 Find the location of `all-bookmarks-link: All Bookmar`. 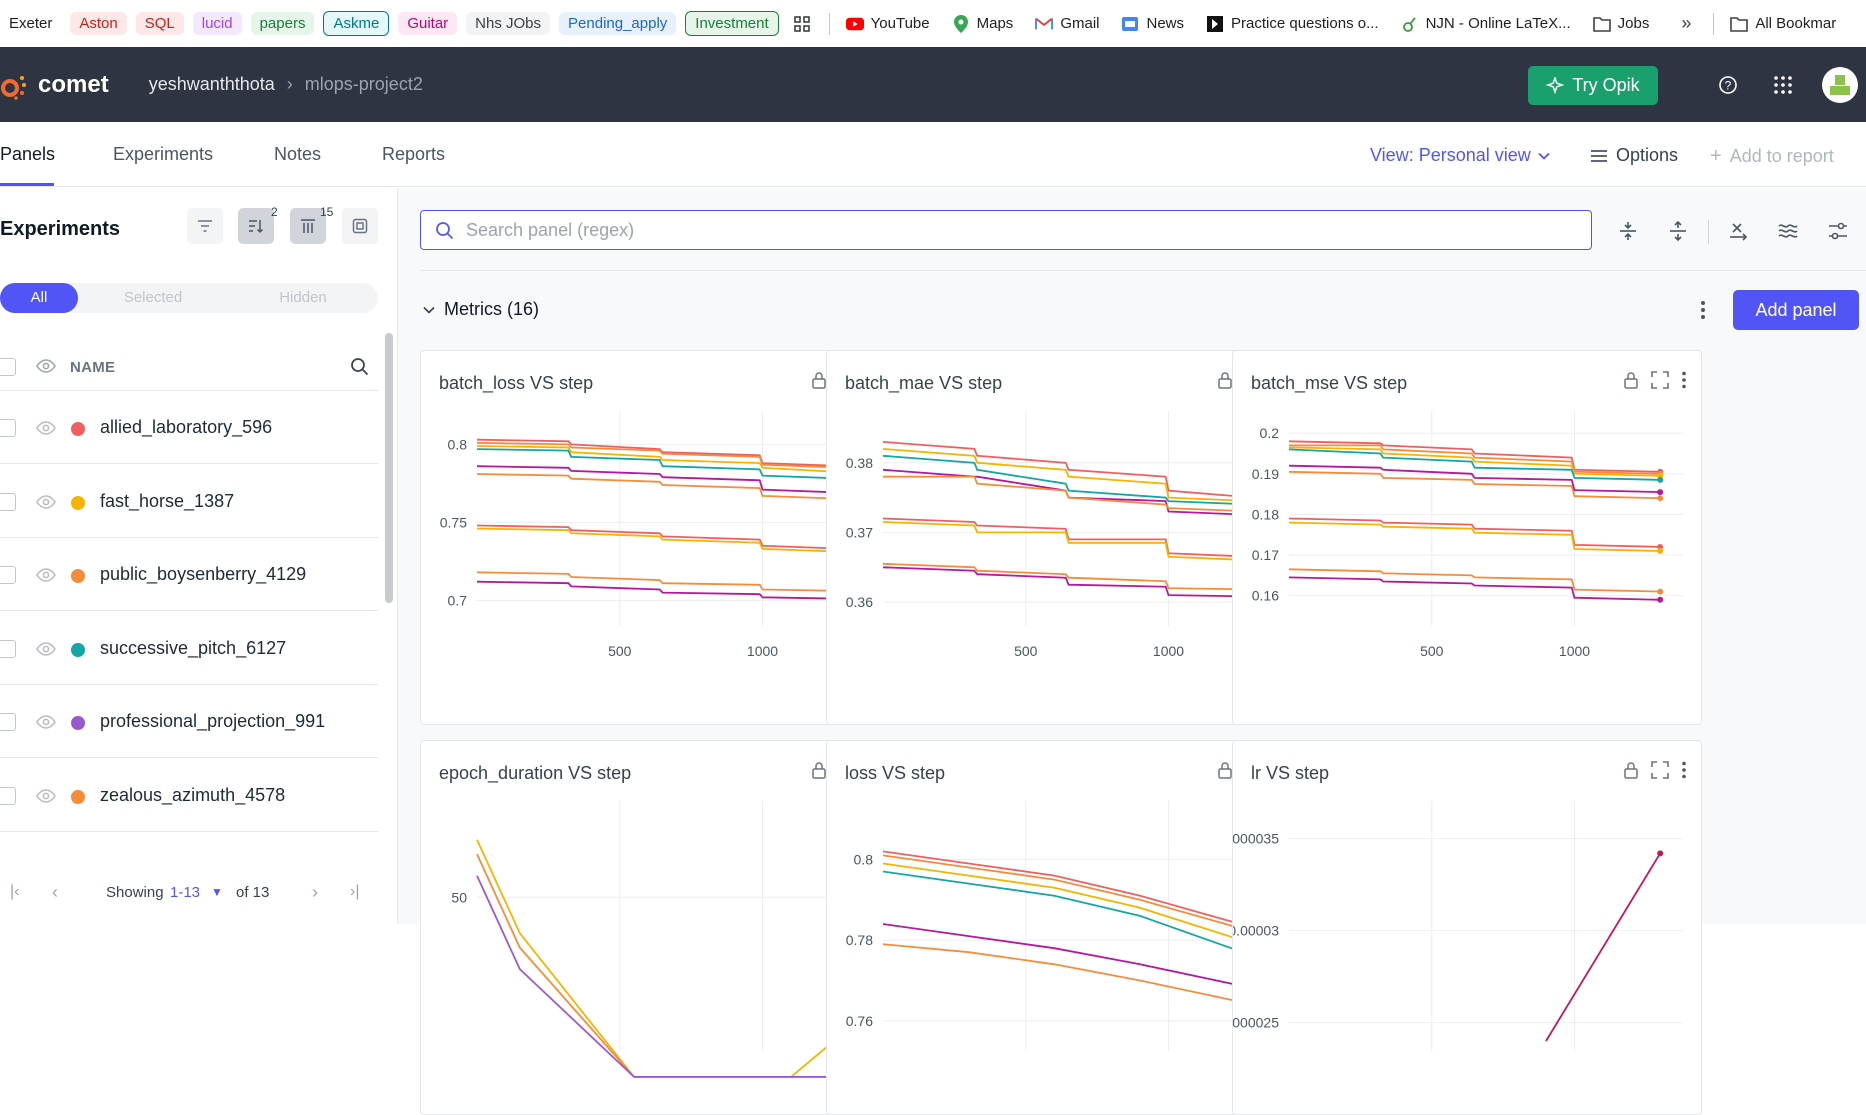

all-bookmarks-link: All Bookmar is located at coordinates (1783, 24).